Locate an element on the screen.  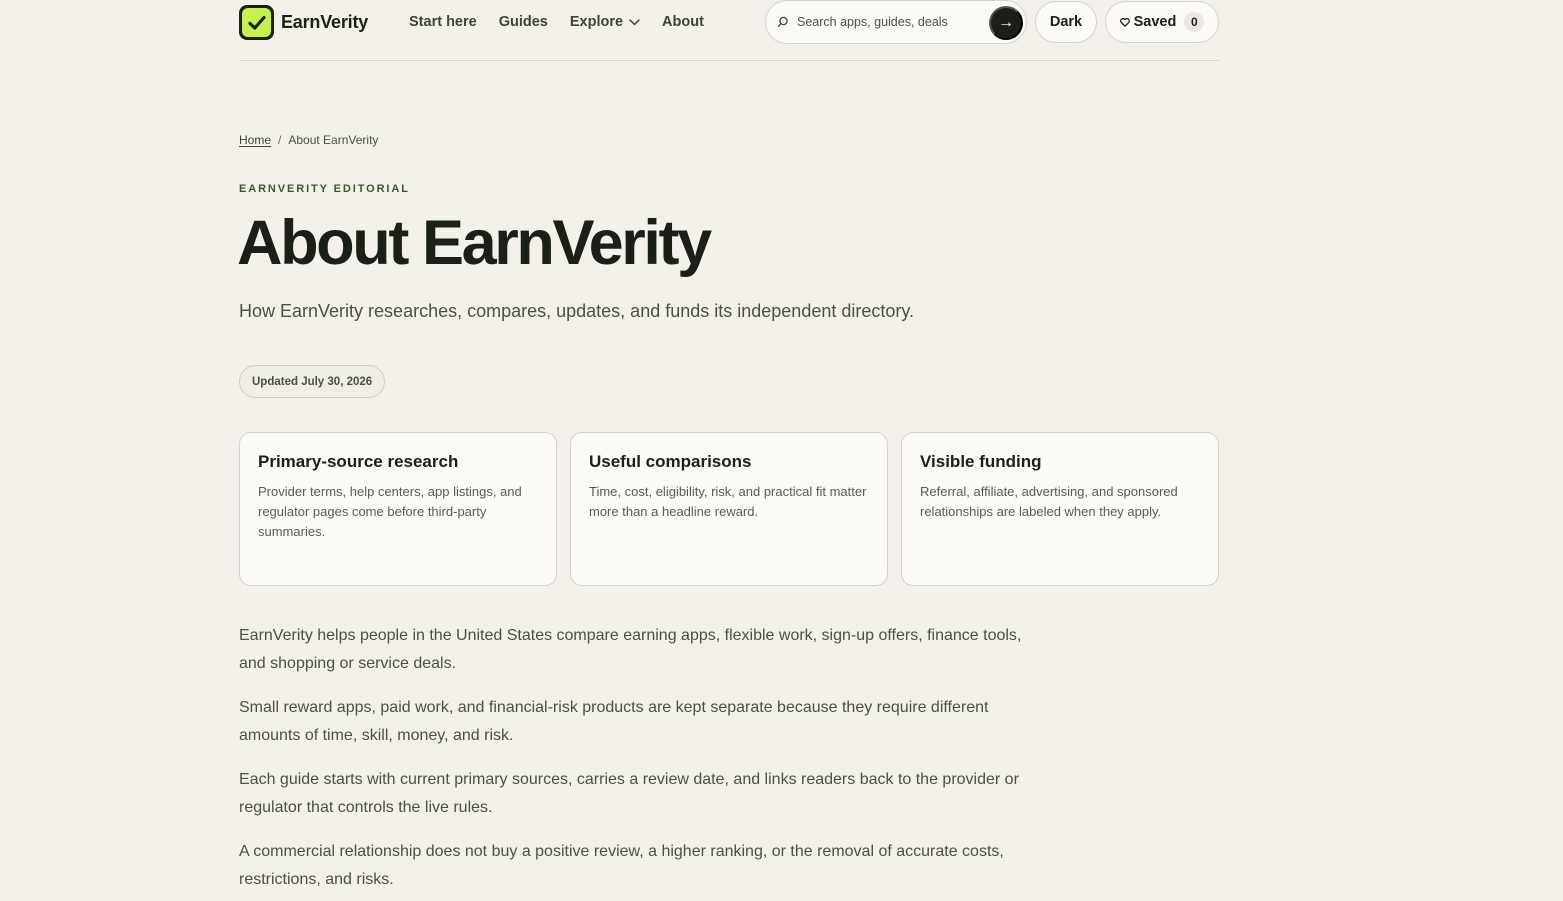
card-title: Visible funding is located at coordinates (981, 461).